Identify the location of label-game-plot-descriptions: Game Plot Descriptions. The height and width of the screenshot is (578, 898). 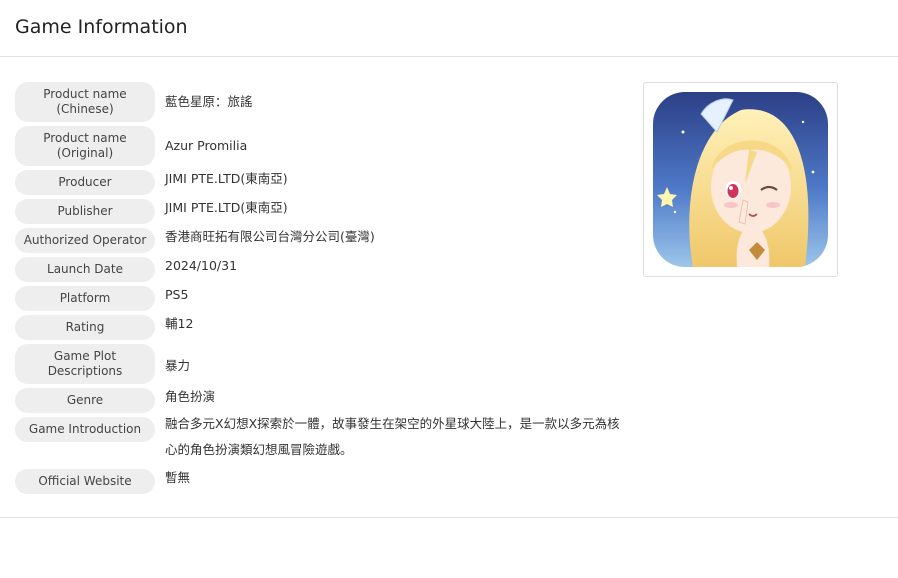
(85, 364).